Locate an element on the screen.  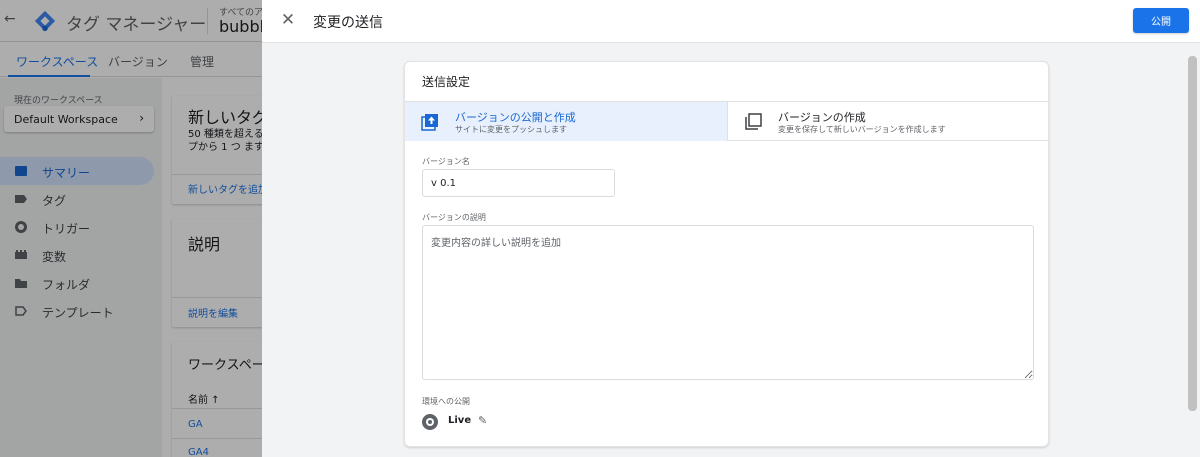
version-name-input is located at coordinates (518, 183).